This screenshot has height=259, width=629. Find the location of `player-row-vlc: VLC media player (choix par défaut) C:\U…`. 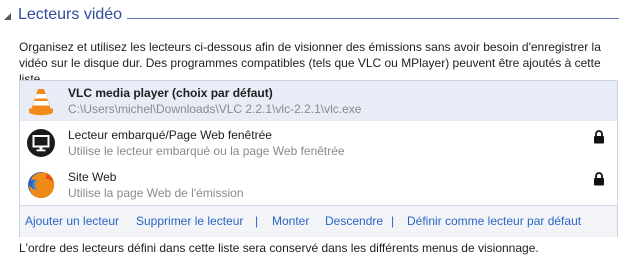

player-row-vlc: VLC media player (choix par défaut) C:\U… is located at coordinates (318, 101).